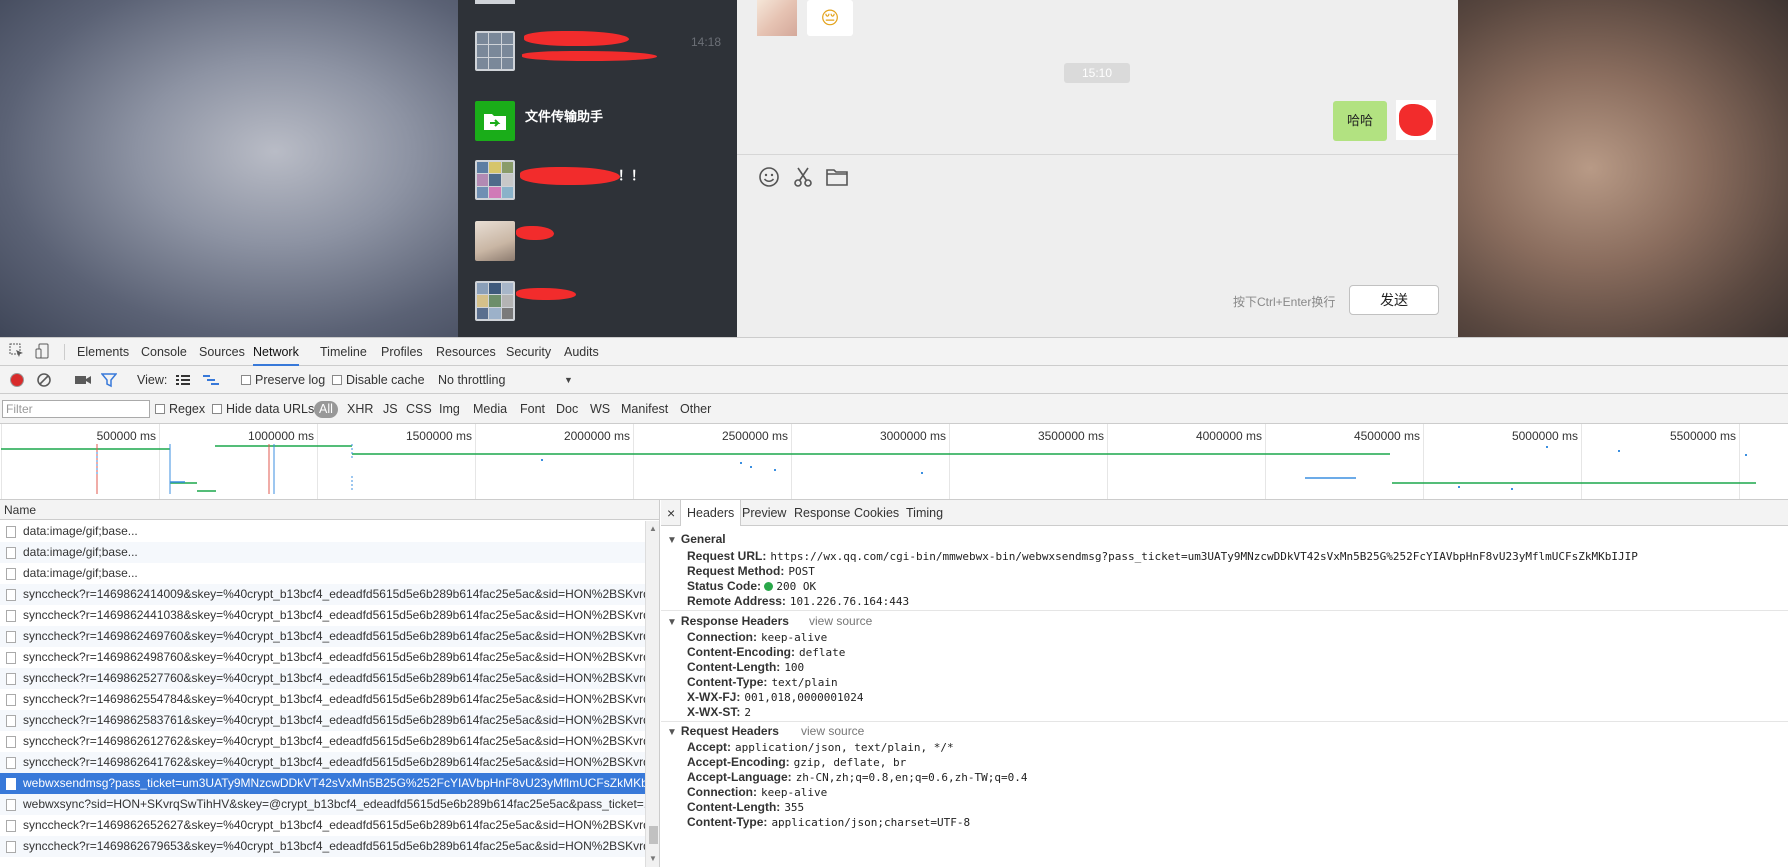 The width and height of the screenshot is (1788, 867). What do you see at coordinates (402, 352) in the screenshot?
I see `tab-profiles: Profiles` at bounding box center [402, 352].